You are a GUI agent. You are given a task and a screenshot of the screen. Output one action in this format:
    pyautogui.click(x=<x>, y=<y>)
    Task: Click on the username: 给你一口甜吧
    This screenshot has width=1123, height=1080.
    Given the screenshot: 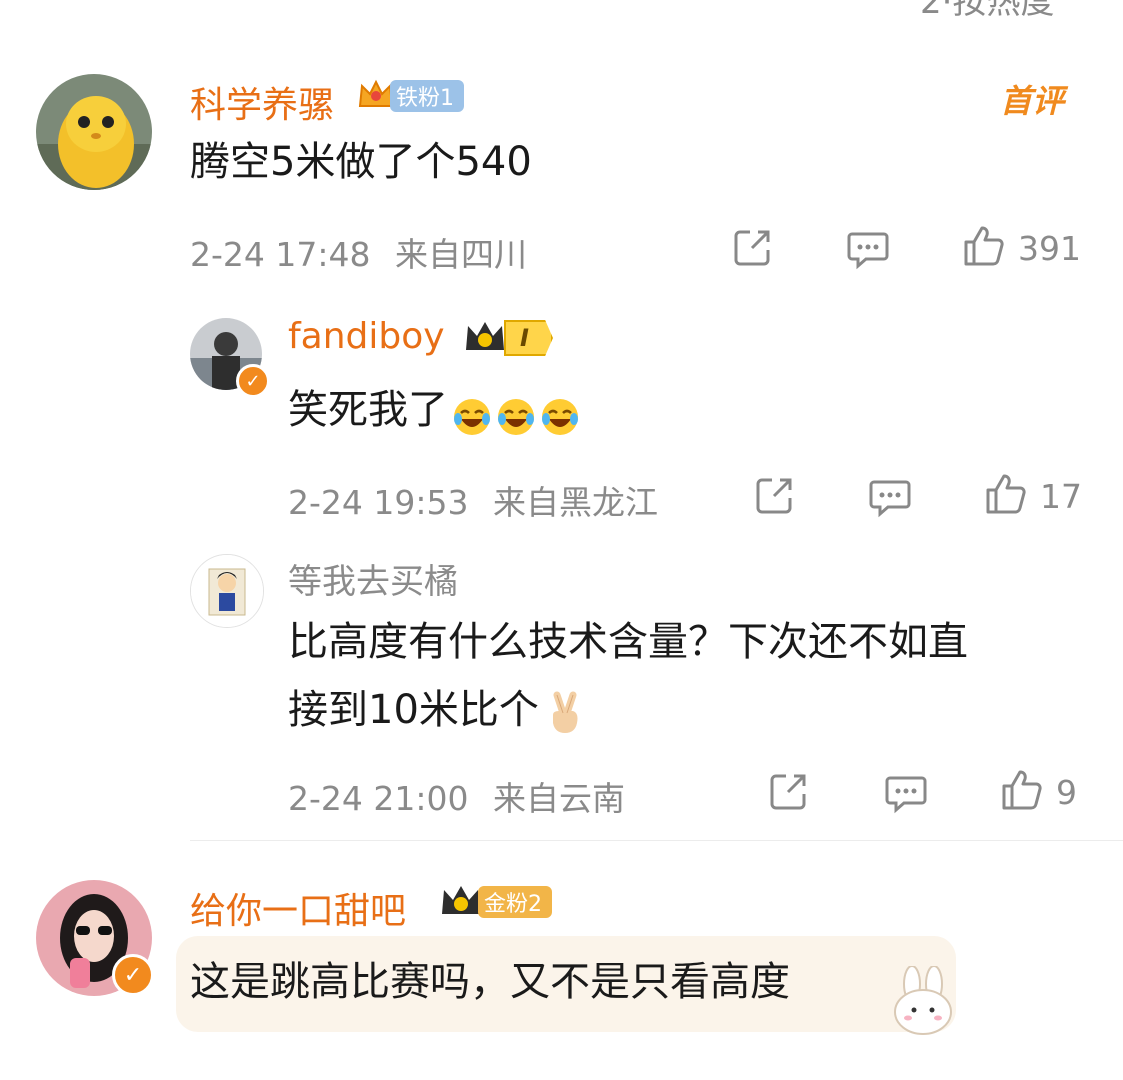 What is the action you would take?
    pyautogui.click(x=298, y=908)
    